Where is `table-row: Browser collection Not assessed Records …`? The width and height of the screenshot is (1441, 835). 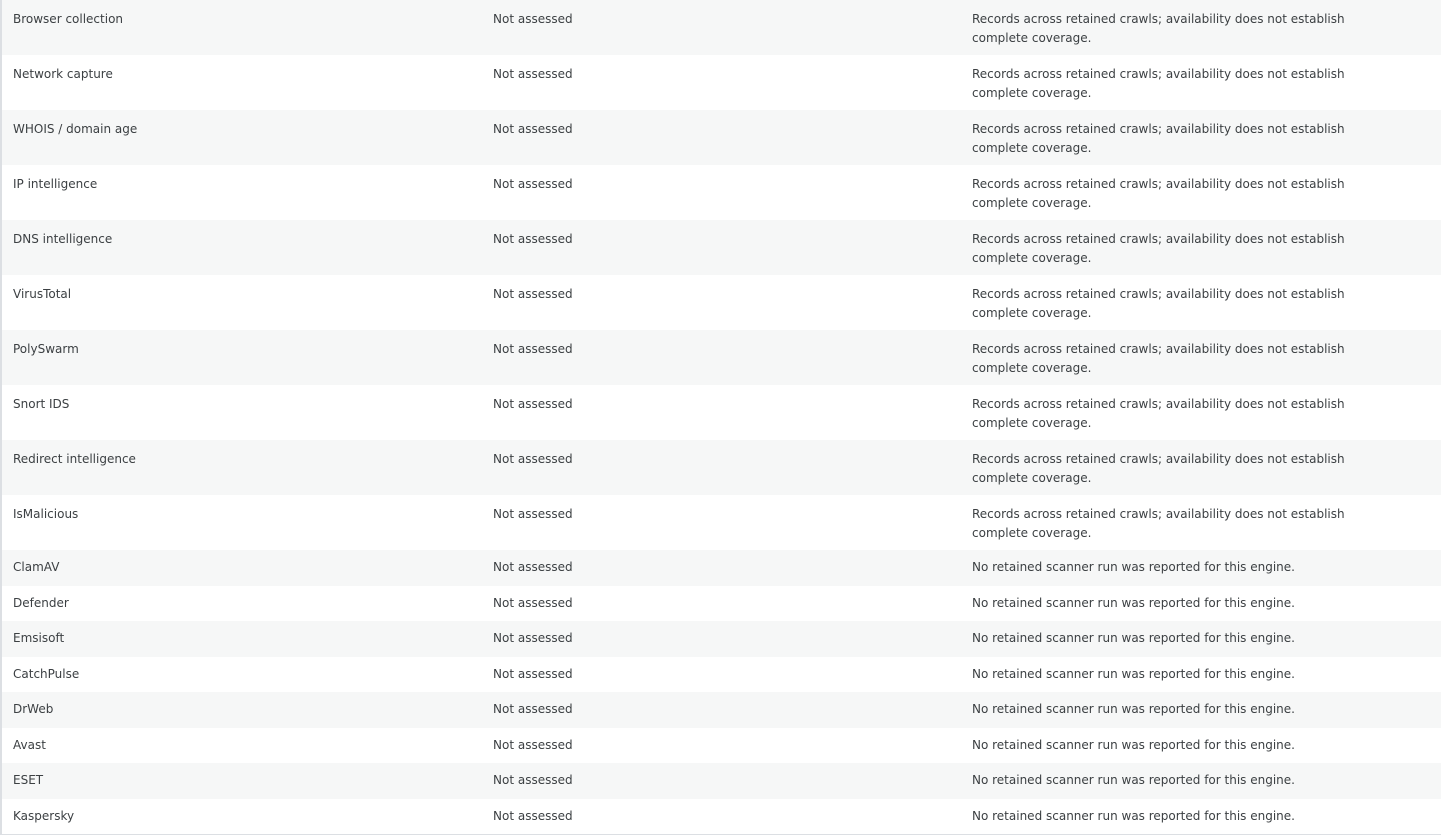
table-row: Browser collection Not assessed Records … is located at coordinates (721, 27).